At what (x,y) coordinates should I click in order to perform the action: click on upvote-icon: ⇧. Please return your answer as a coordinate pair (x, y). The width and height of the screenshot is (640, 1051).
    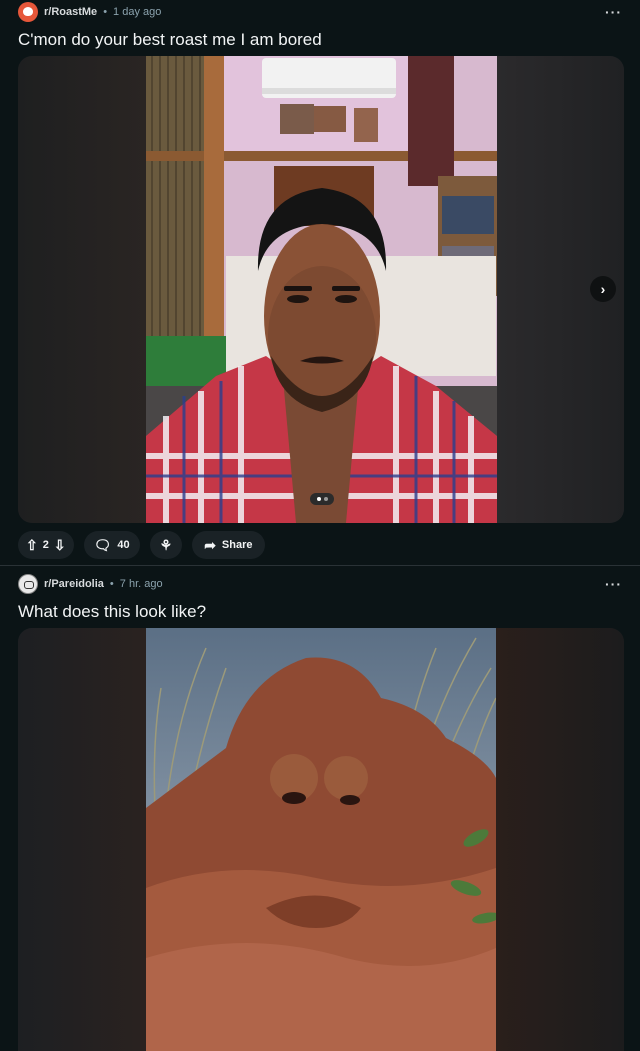
    Looking at the image, I should click on (32, 545).